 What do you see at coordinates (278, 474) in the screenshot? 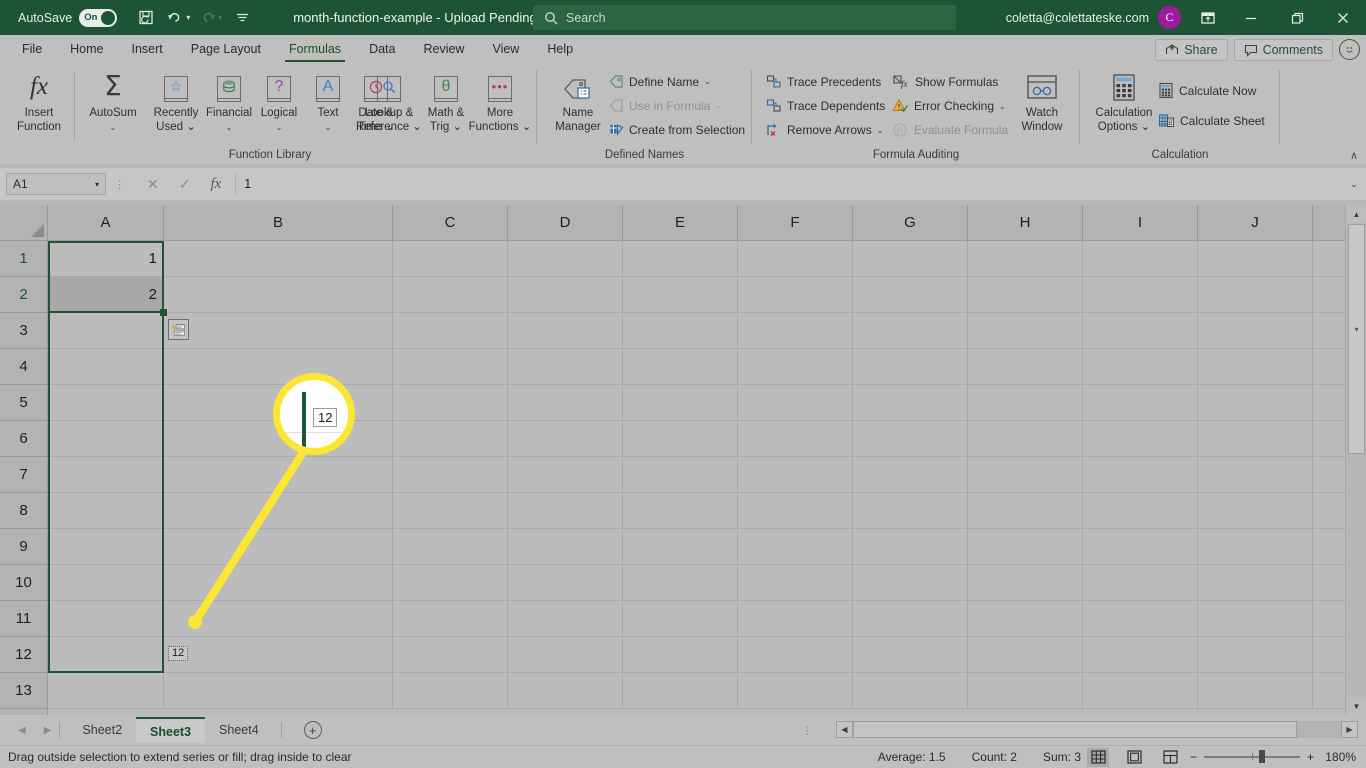
I see `cell-B7` at bounding box center [278, 474].